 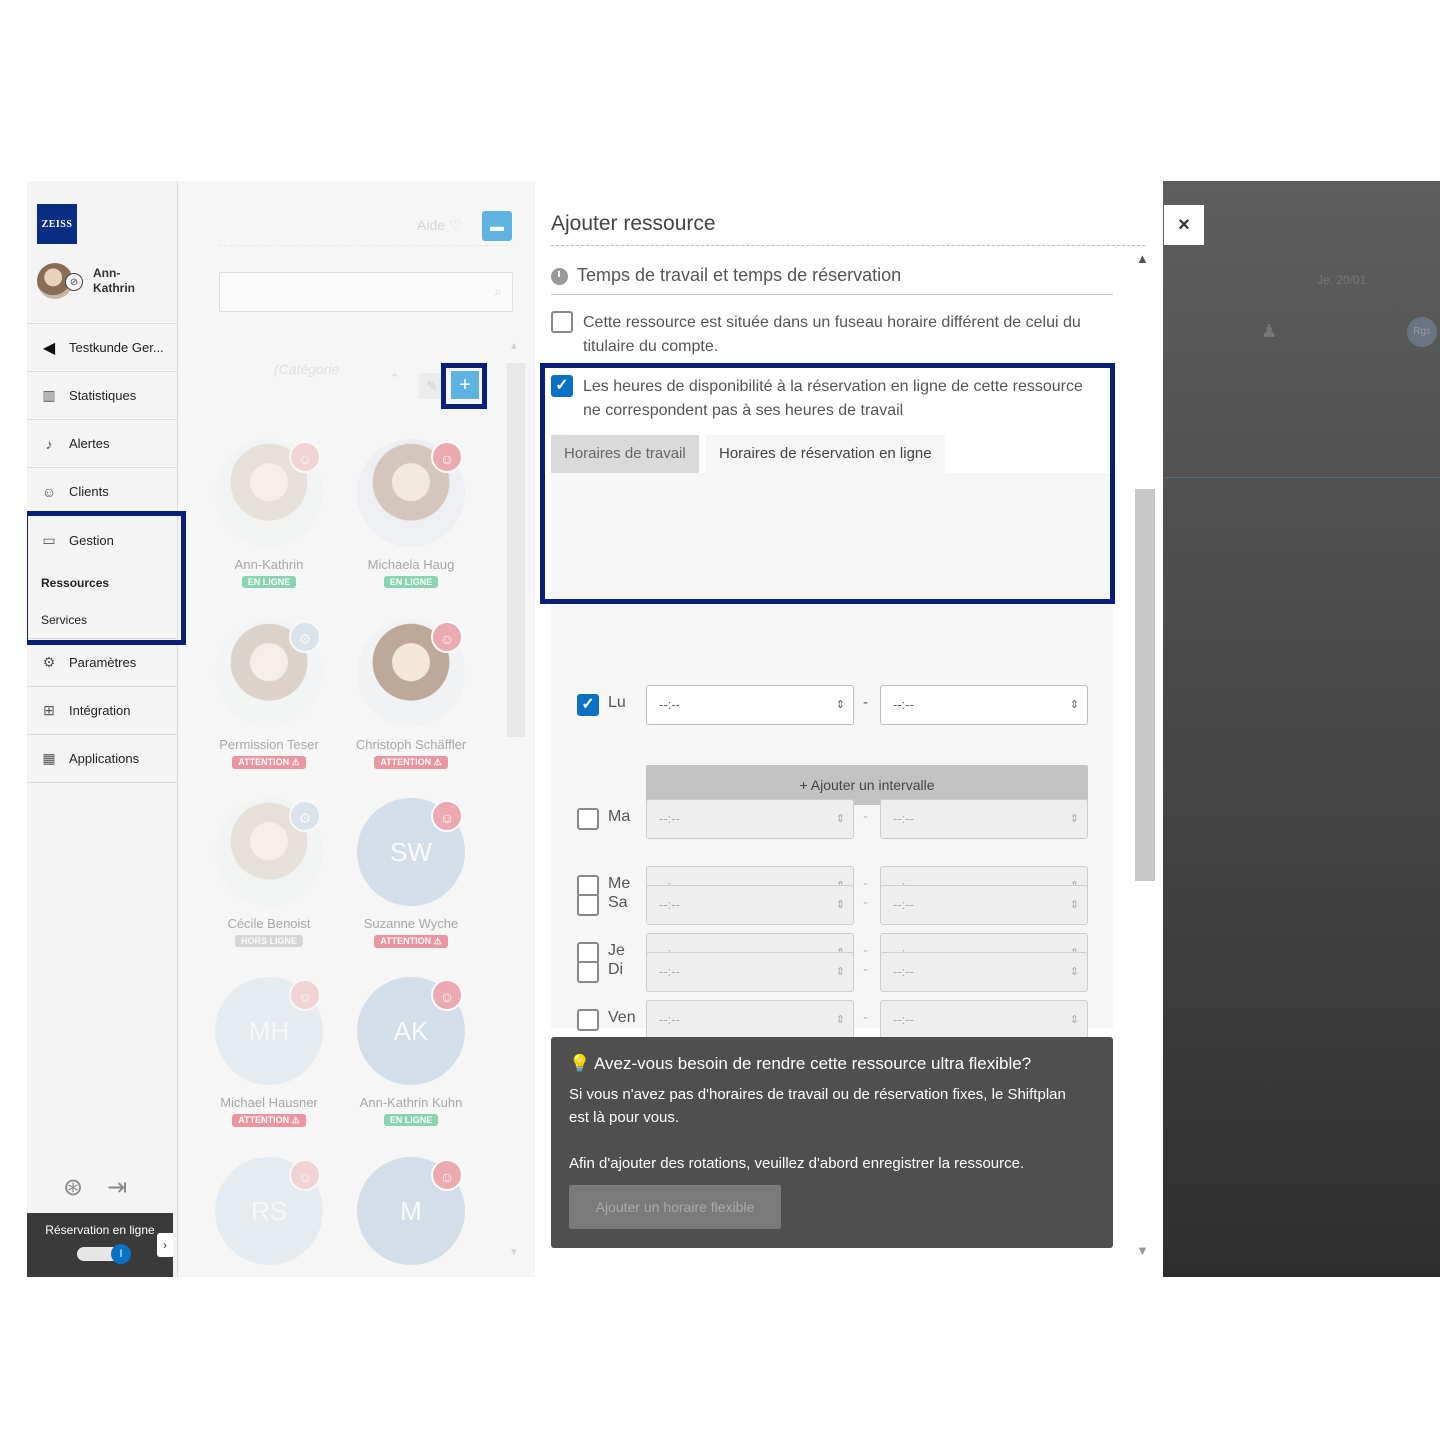 I want to click on list-scrollbar: ▲ ▼, so click(x=516, y=801).